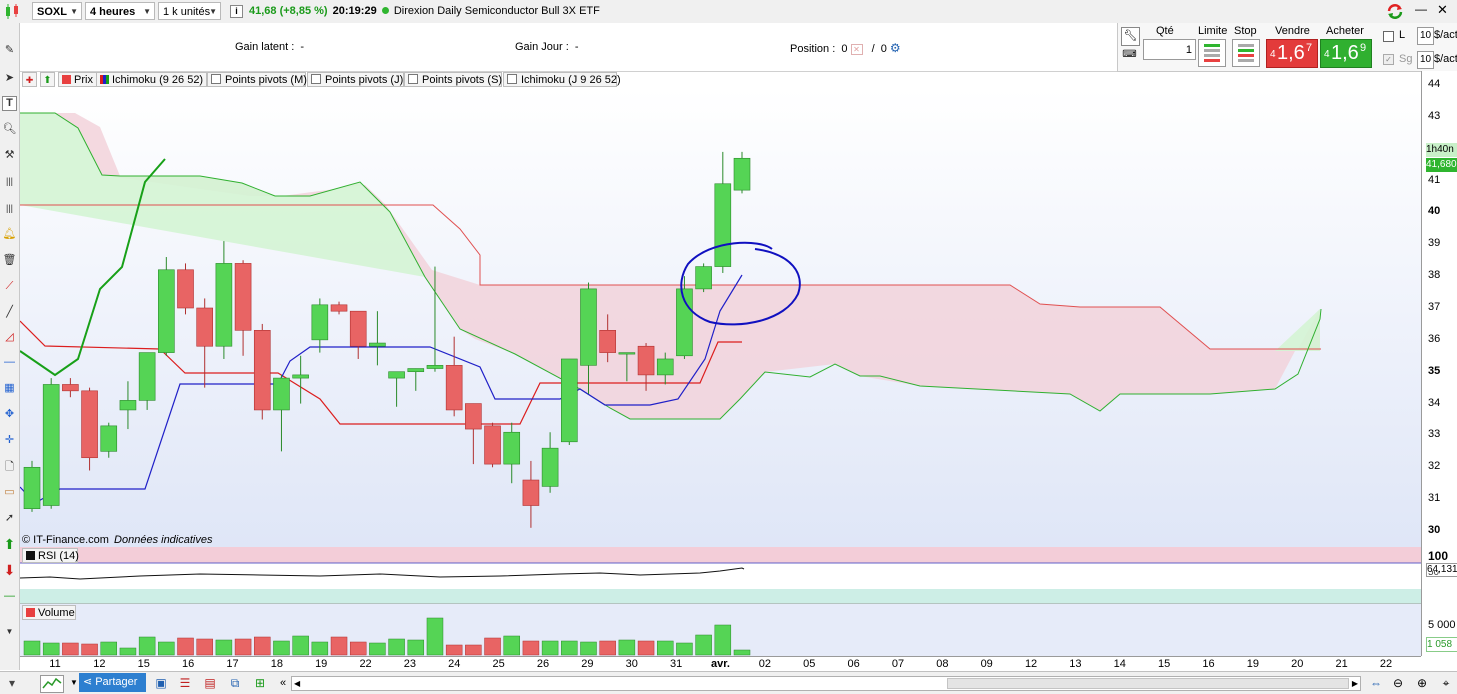 The image size is (1457, 694). What do you see at coordinates (9, 570) in the screenshot?
I see `sell-arrow-icon: ⬇` at bounding box center [9, 570].